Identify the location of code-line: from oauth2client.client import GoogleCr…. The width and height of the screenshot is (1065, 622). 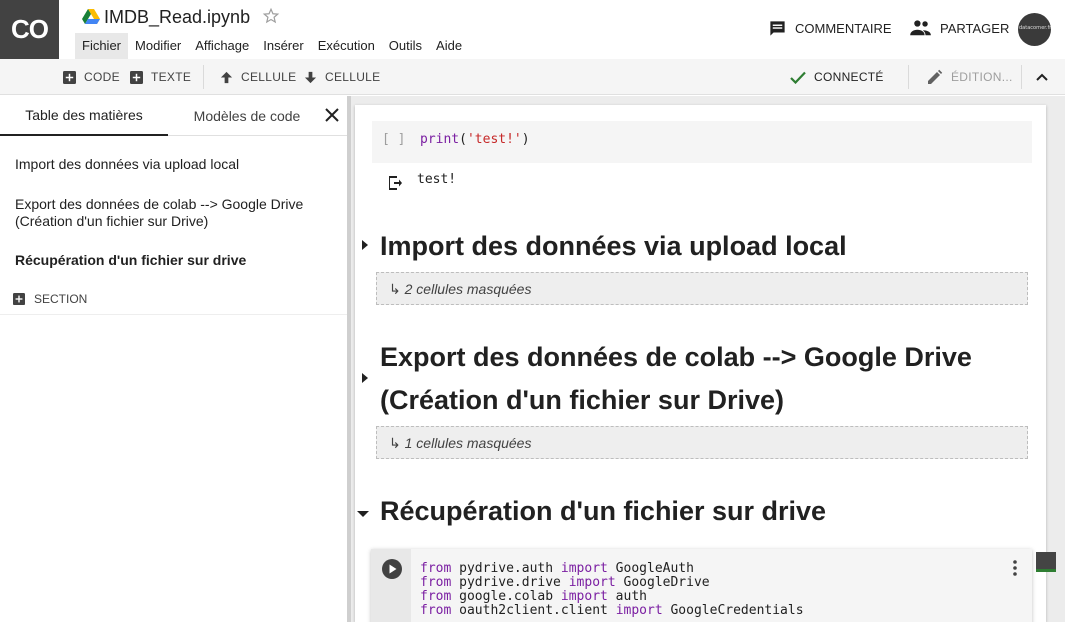
(612, 610).